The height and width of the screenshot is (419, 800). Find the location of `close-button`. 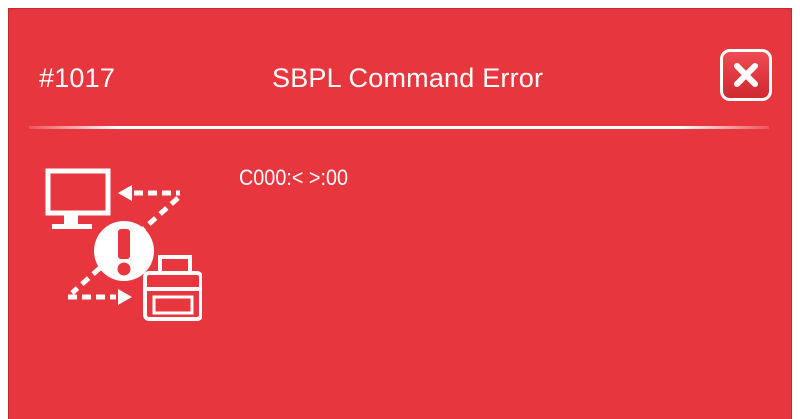

close-button is located at coordinates (746, 75).